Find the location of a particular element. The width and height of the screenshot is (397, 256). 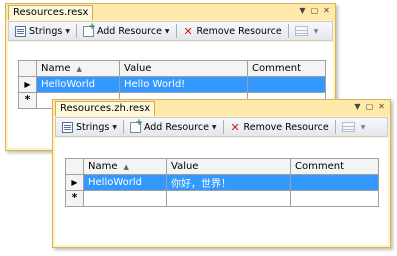

table-row: ▶ HelloWorld 你好，世界！ is located at coordinates (222, 182).